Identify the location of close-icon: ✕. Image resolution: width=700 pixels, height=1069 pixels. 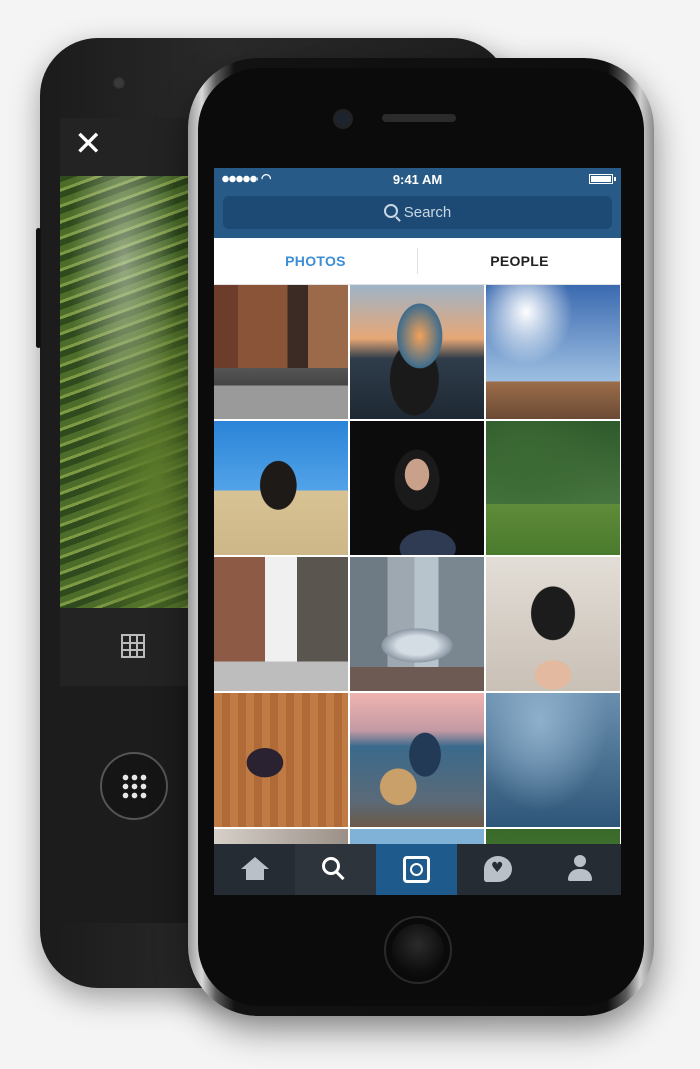
(88, 144).